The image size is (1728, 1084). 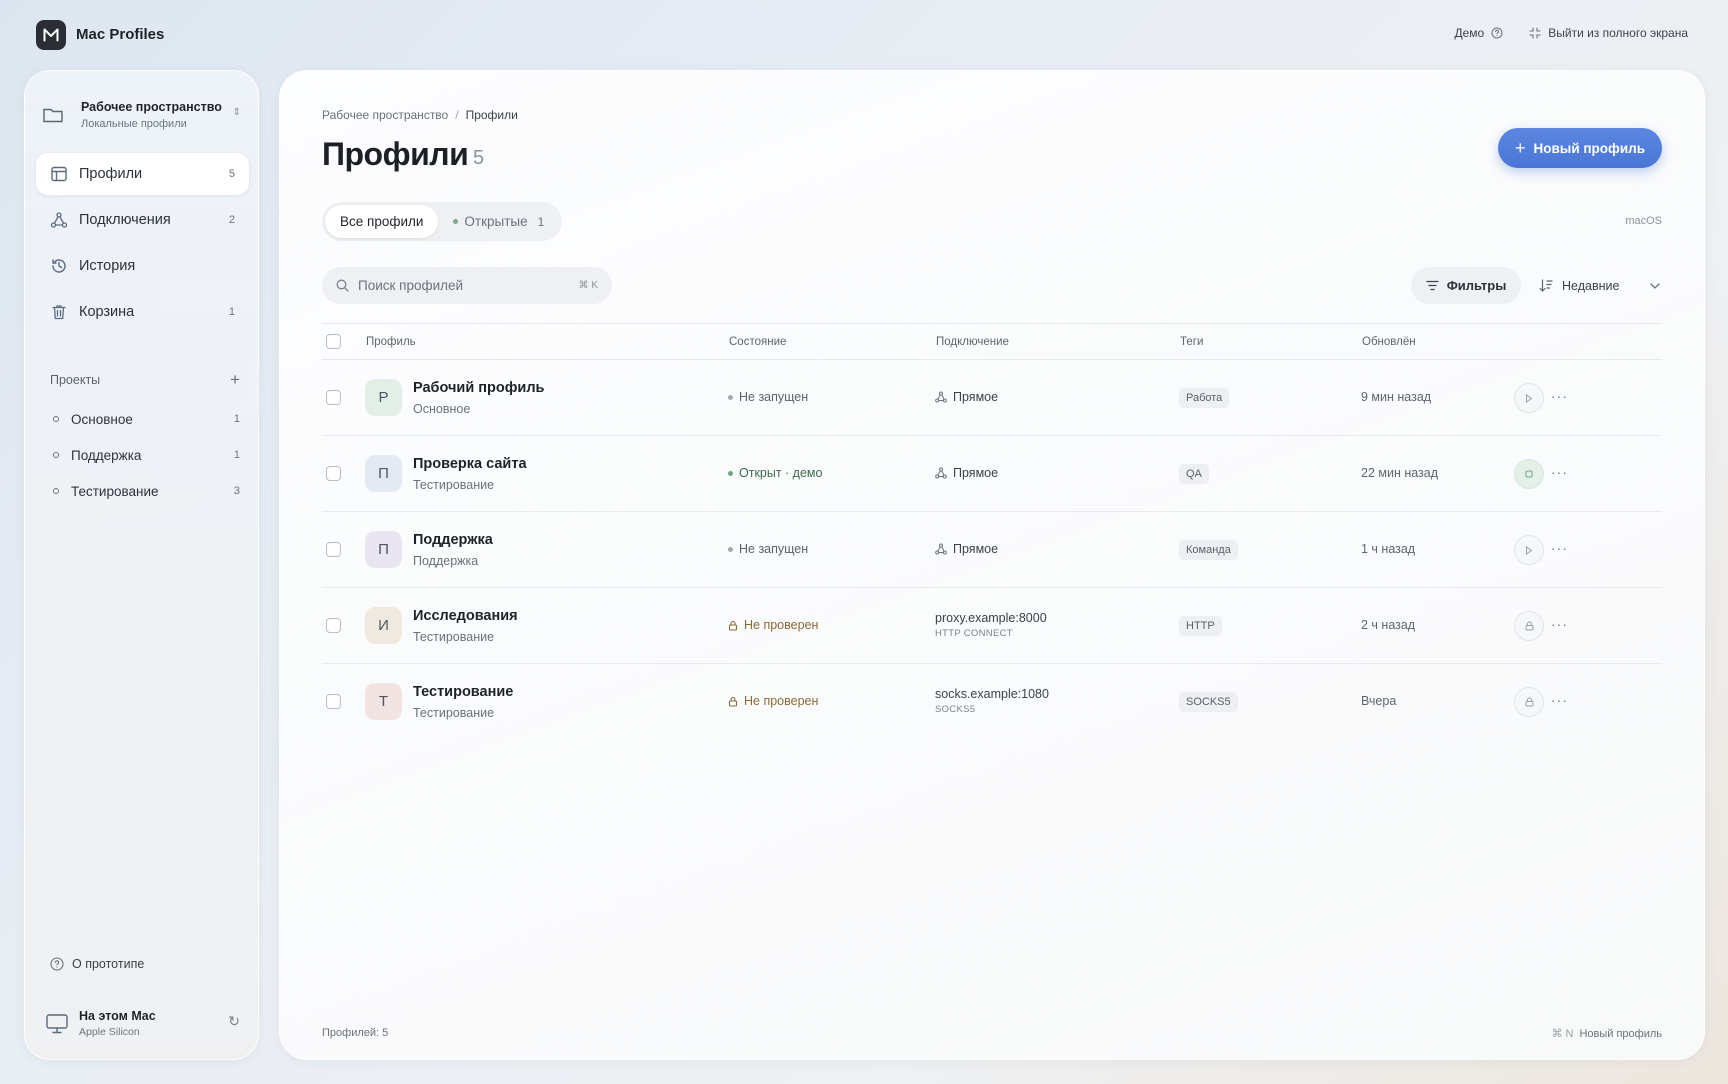 I want to click on column-header: Подключение, so click(x=972, y=342).